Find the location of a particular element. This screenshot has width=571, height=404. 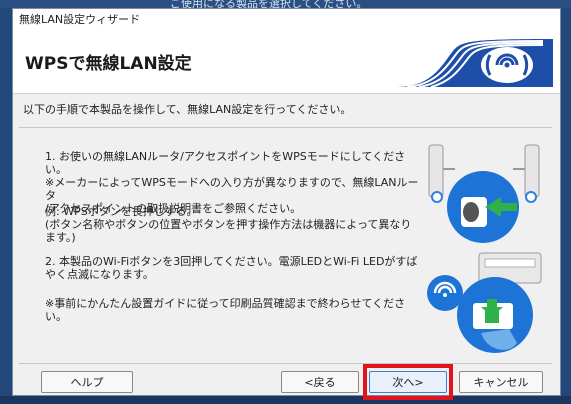

dialog-titlebar: 無線LAN設定ウィザード is located at coordinates (286, 20).